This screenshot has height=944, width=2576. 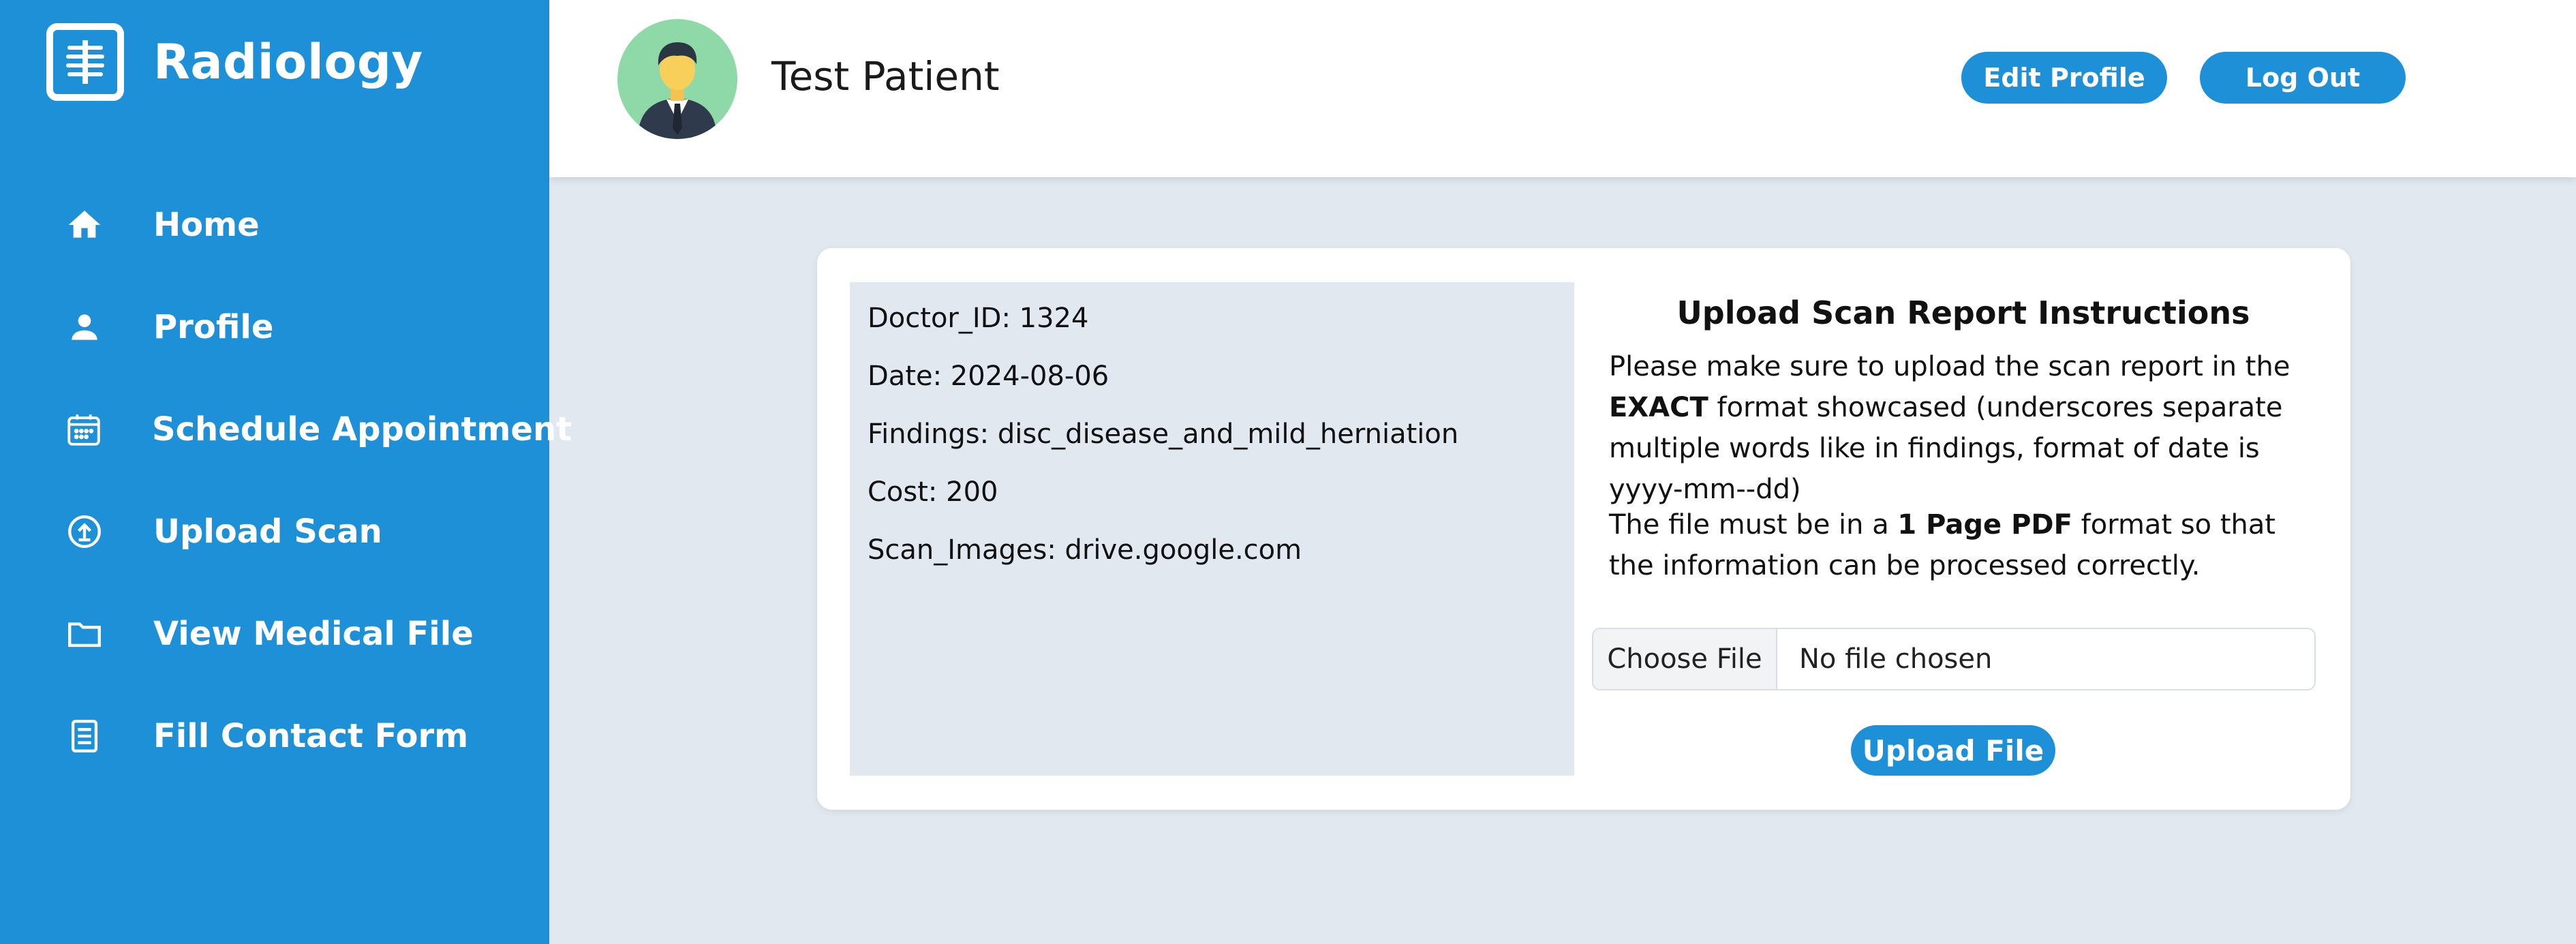 I want to click on sidebar-item-profile: Profile, so click(x=274, y=327).